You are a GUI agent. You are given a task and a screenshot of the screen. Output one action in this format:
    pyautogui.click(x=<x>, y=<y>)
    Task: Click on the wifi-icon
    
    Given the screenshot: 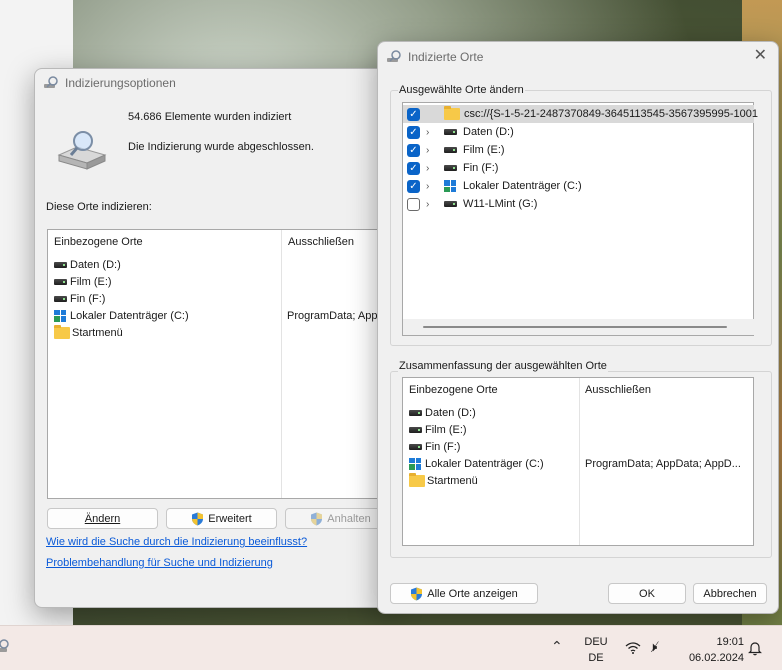 What is the action you would take?
    pyautogui.click(x=633, y=648)
    